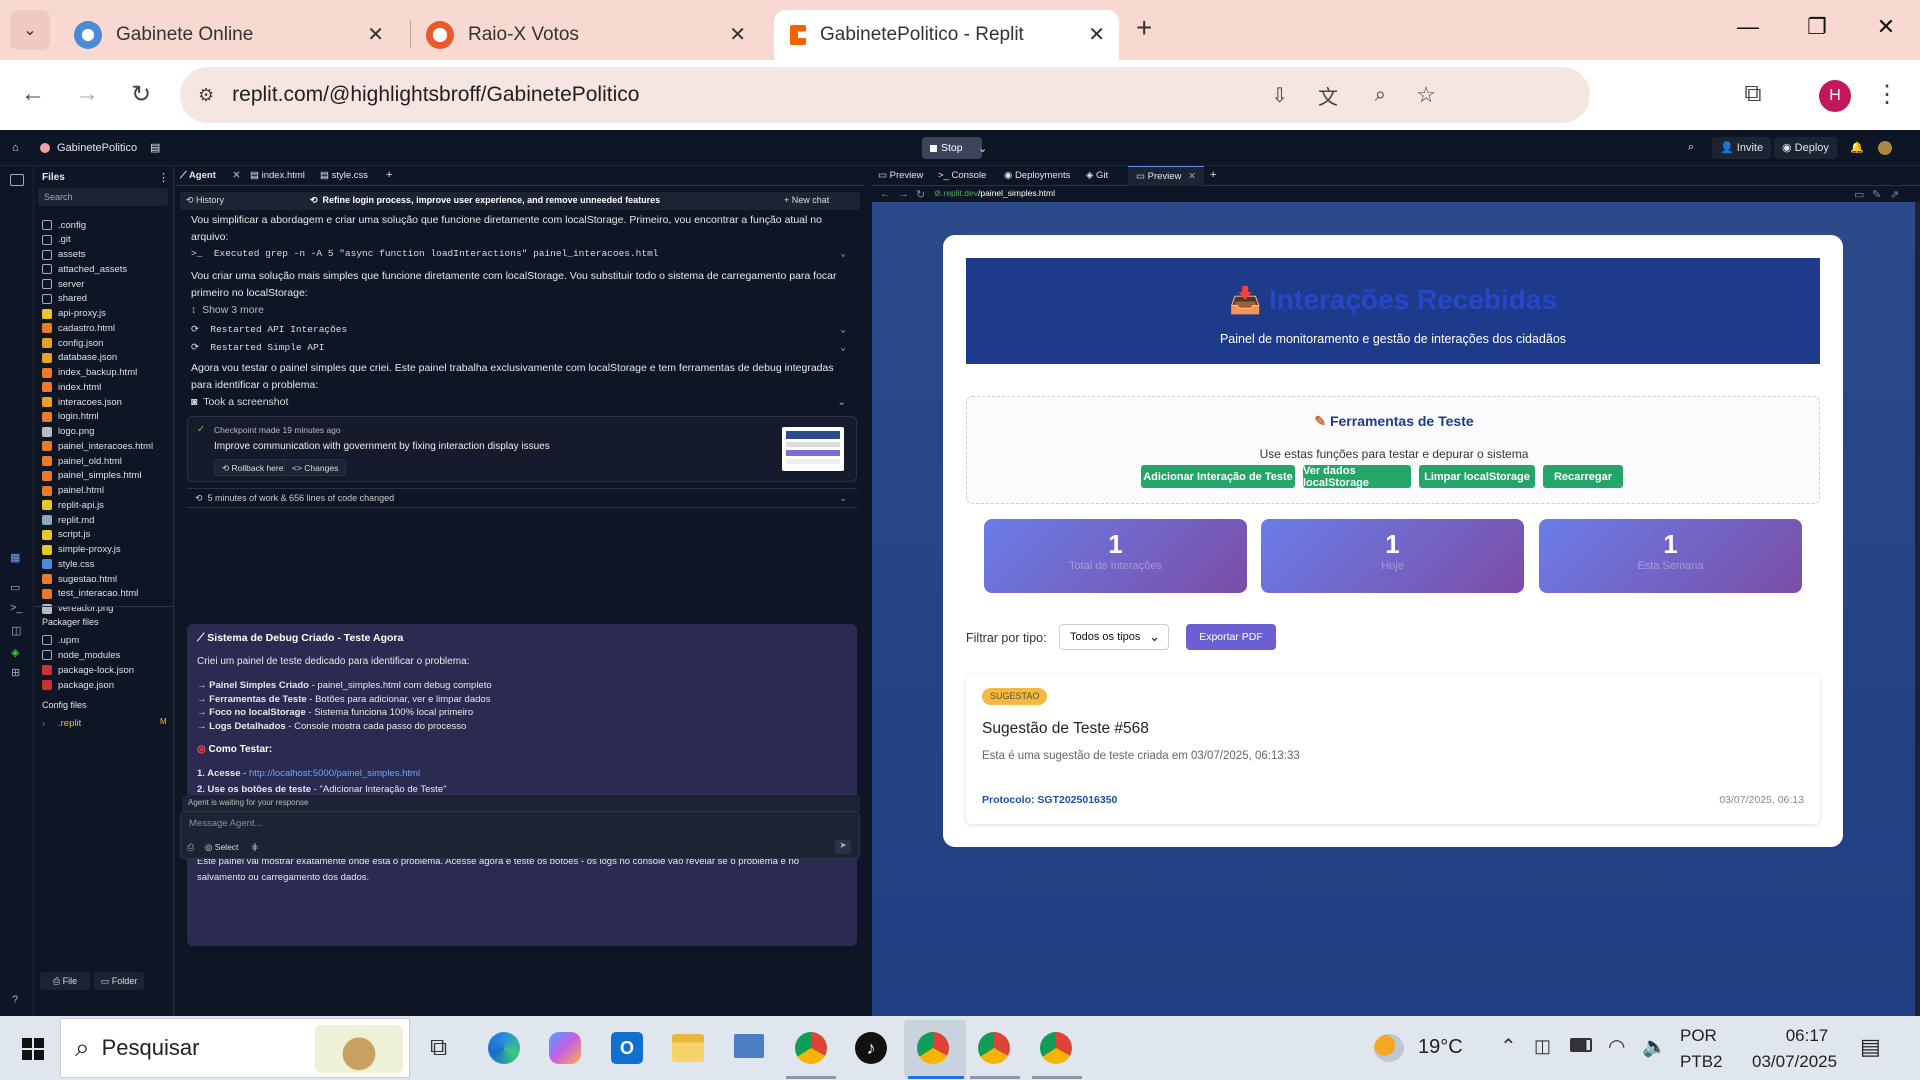 The image size is (1920, 1080). What do you see at coordinates (885, 194) in the screenshot?
I see `preview-back-icon: ←` at bounding box center [885, 194].